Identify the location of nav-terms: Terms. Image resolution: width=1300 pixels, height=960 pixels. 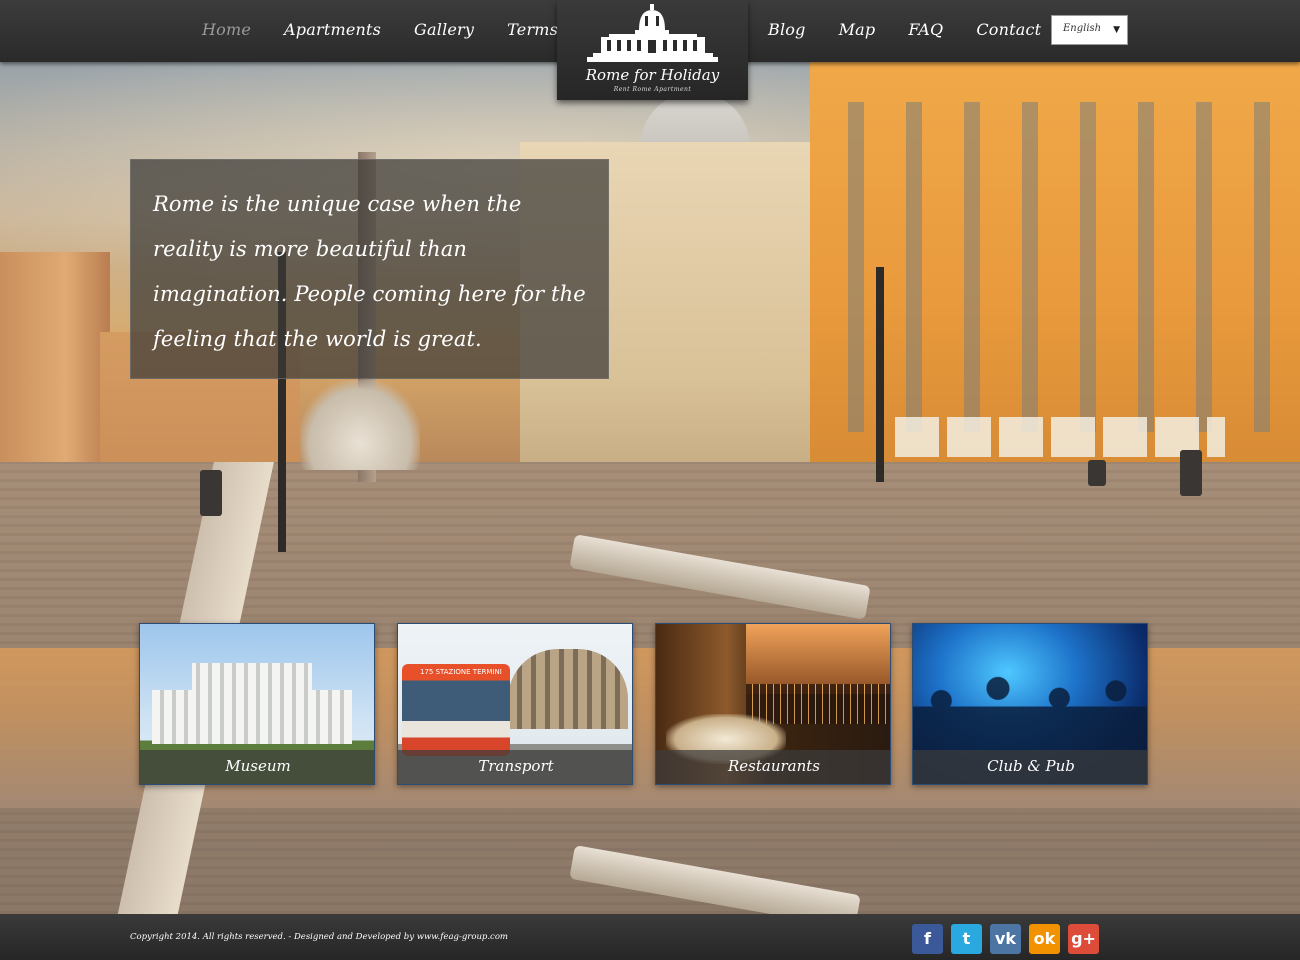
(532, 29).